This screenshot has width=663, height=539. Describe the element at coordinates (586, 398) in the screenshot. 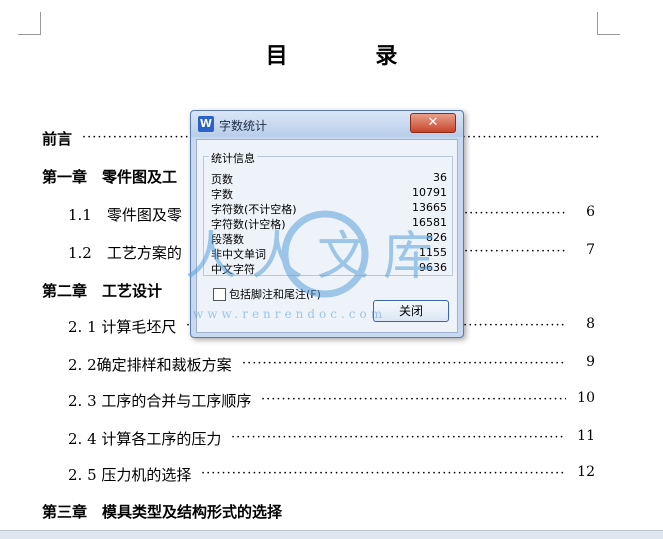

I see `toc-entry-page: 10` at that location.